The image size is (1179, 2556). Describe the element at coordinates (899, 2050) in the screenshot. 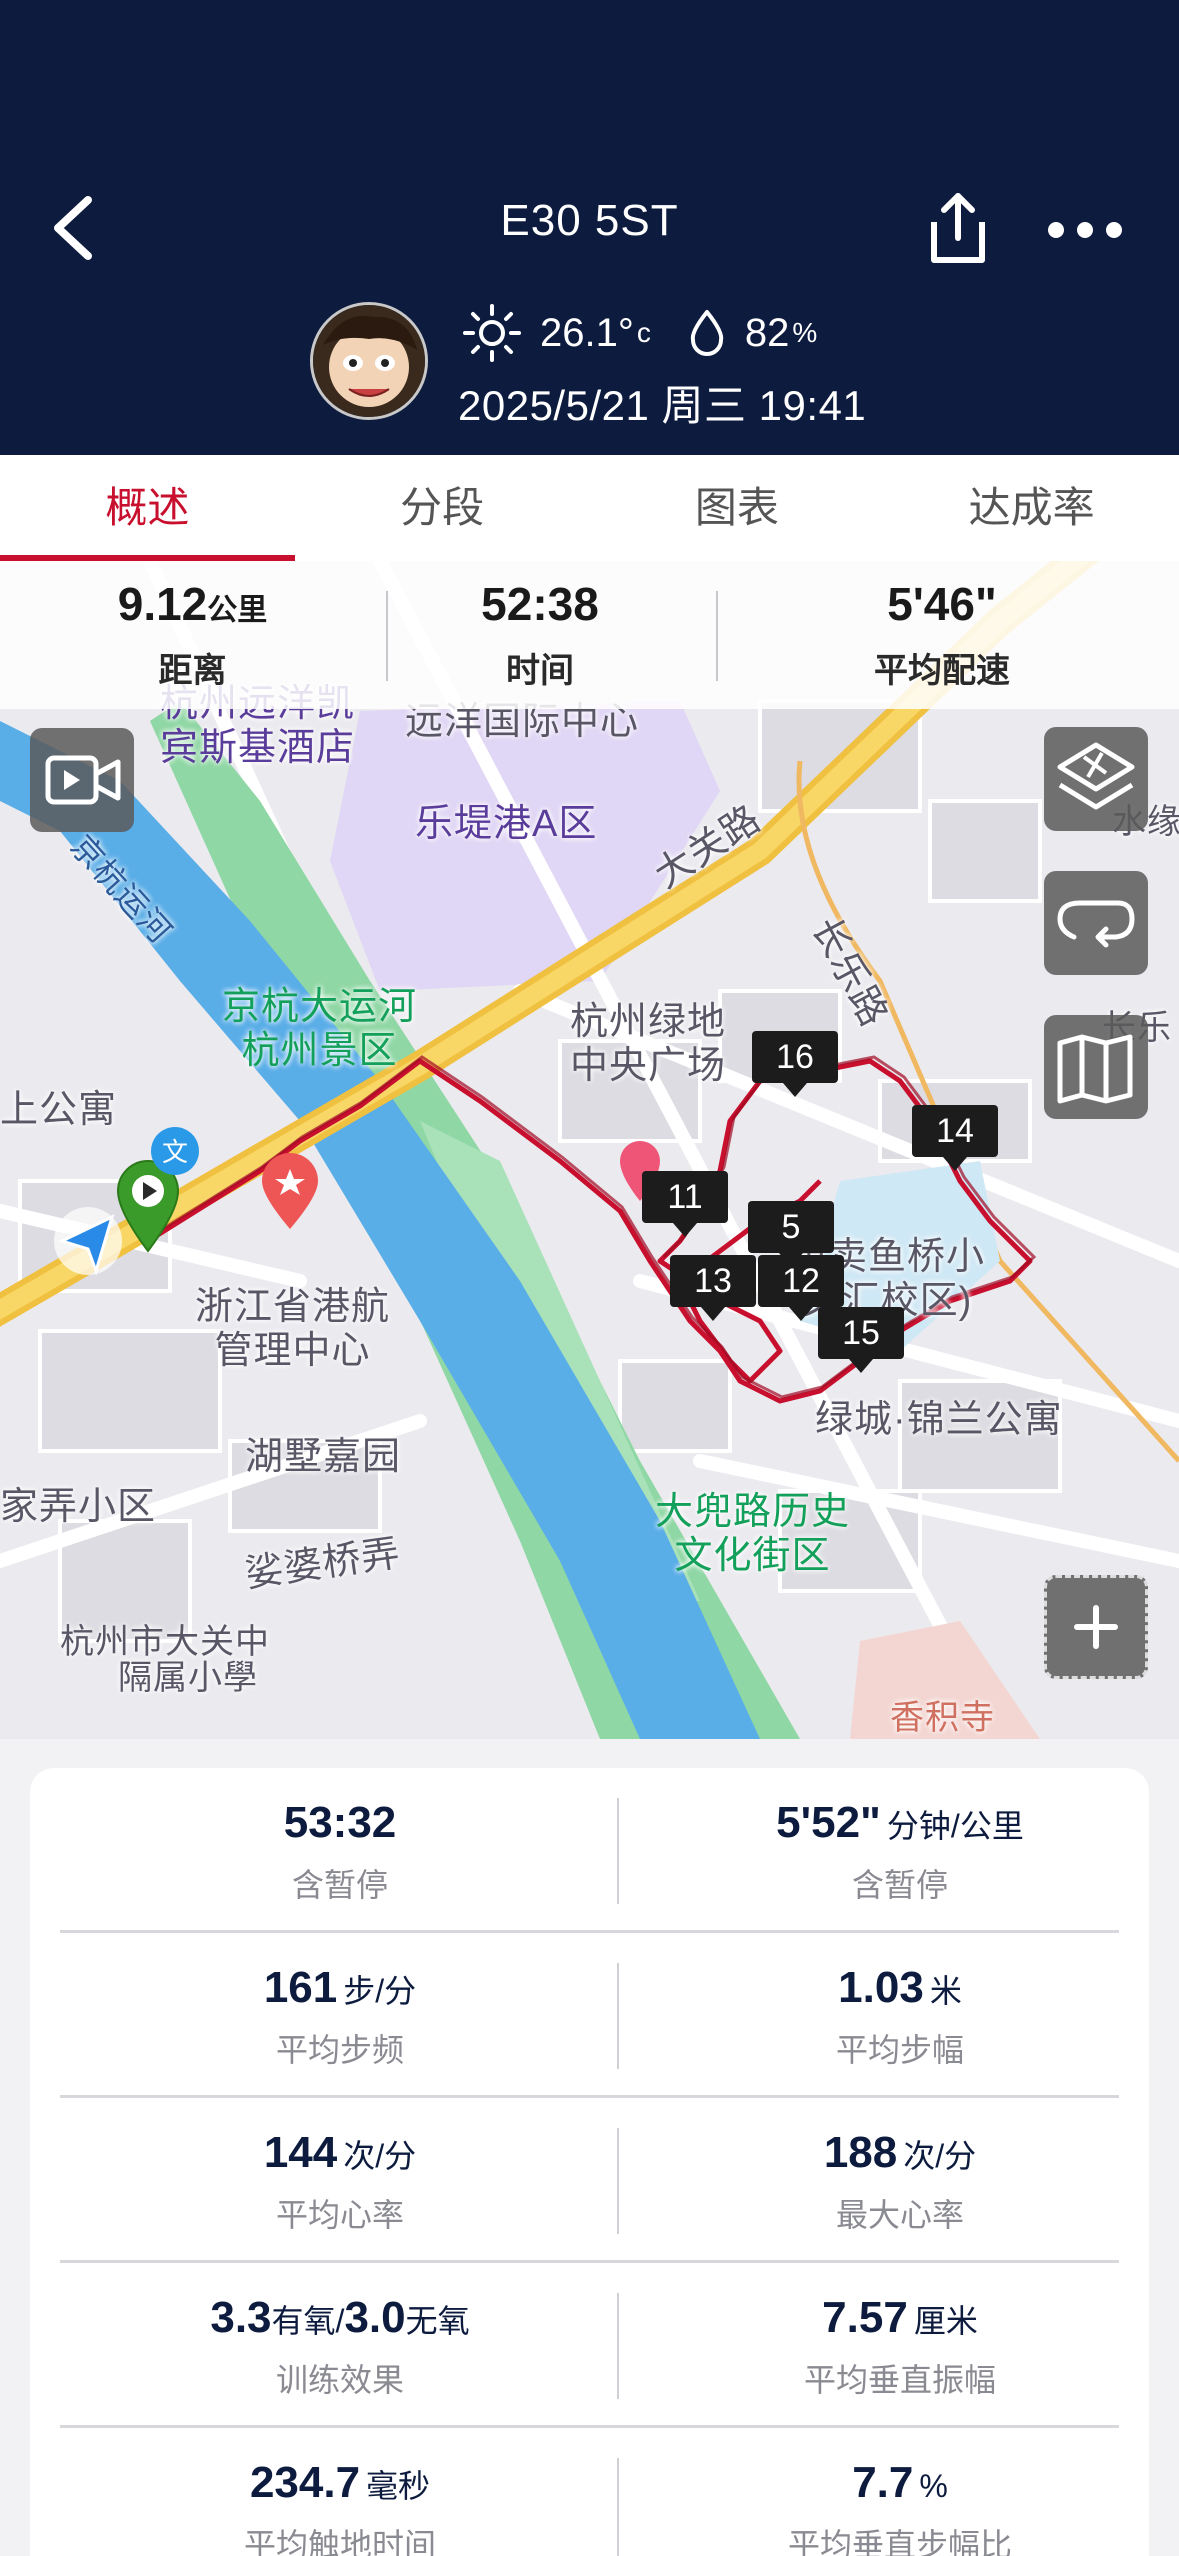

I see `stat-label: 平均步幅` at that location.